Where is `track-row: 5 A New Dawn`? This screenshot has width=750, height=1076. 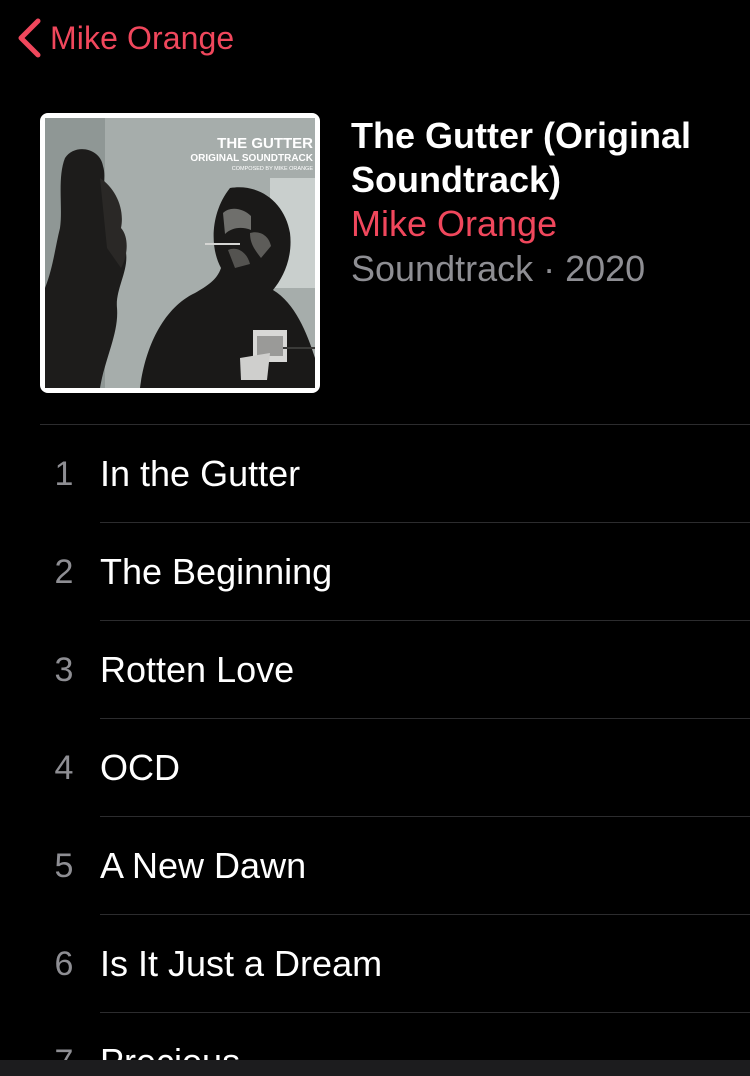 track-row: 5 A New Dawn is located at coordinates (375, 866).